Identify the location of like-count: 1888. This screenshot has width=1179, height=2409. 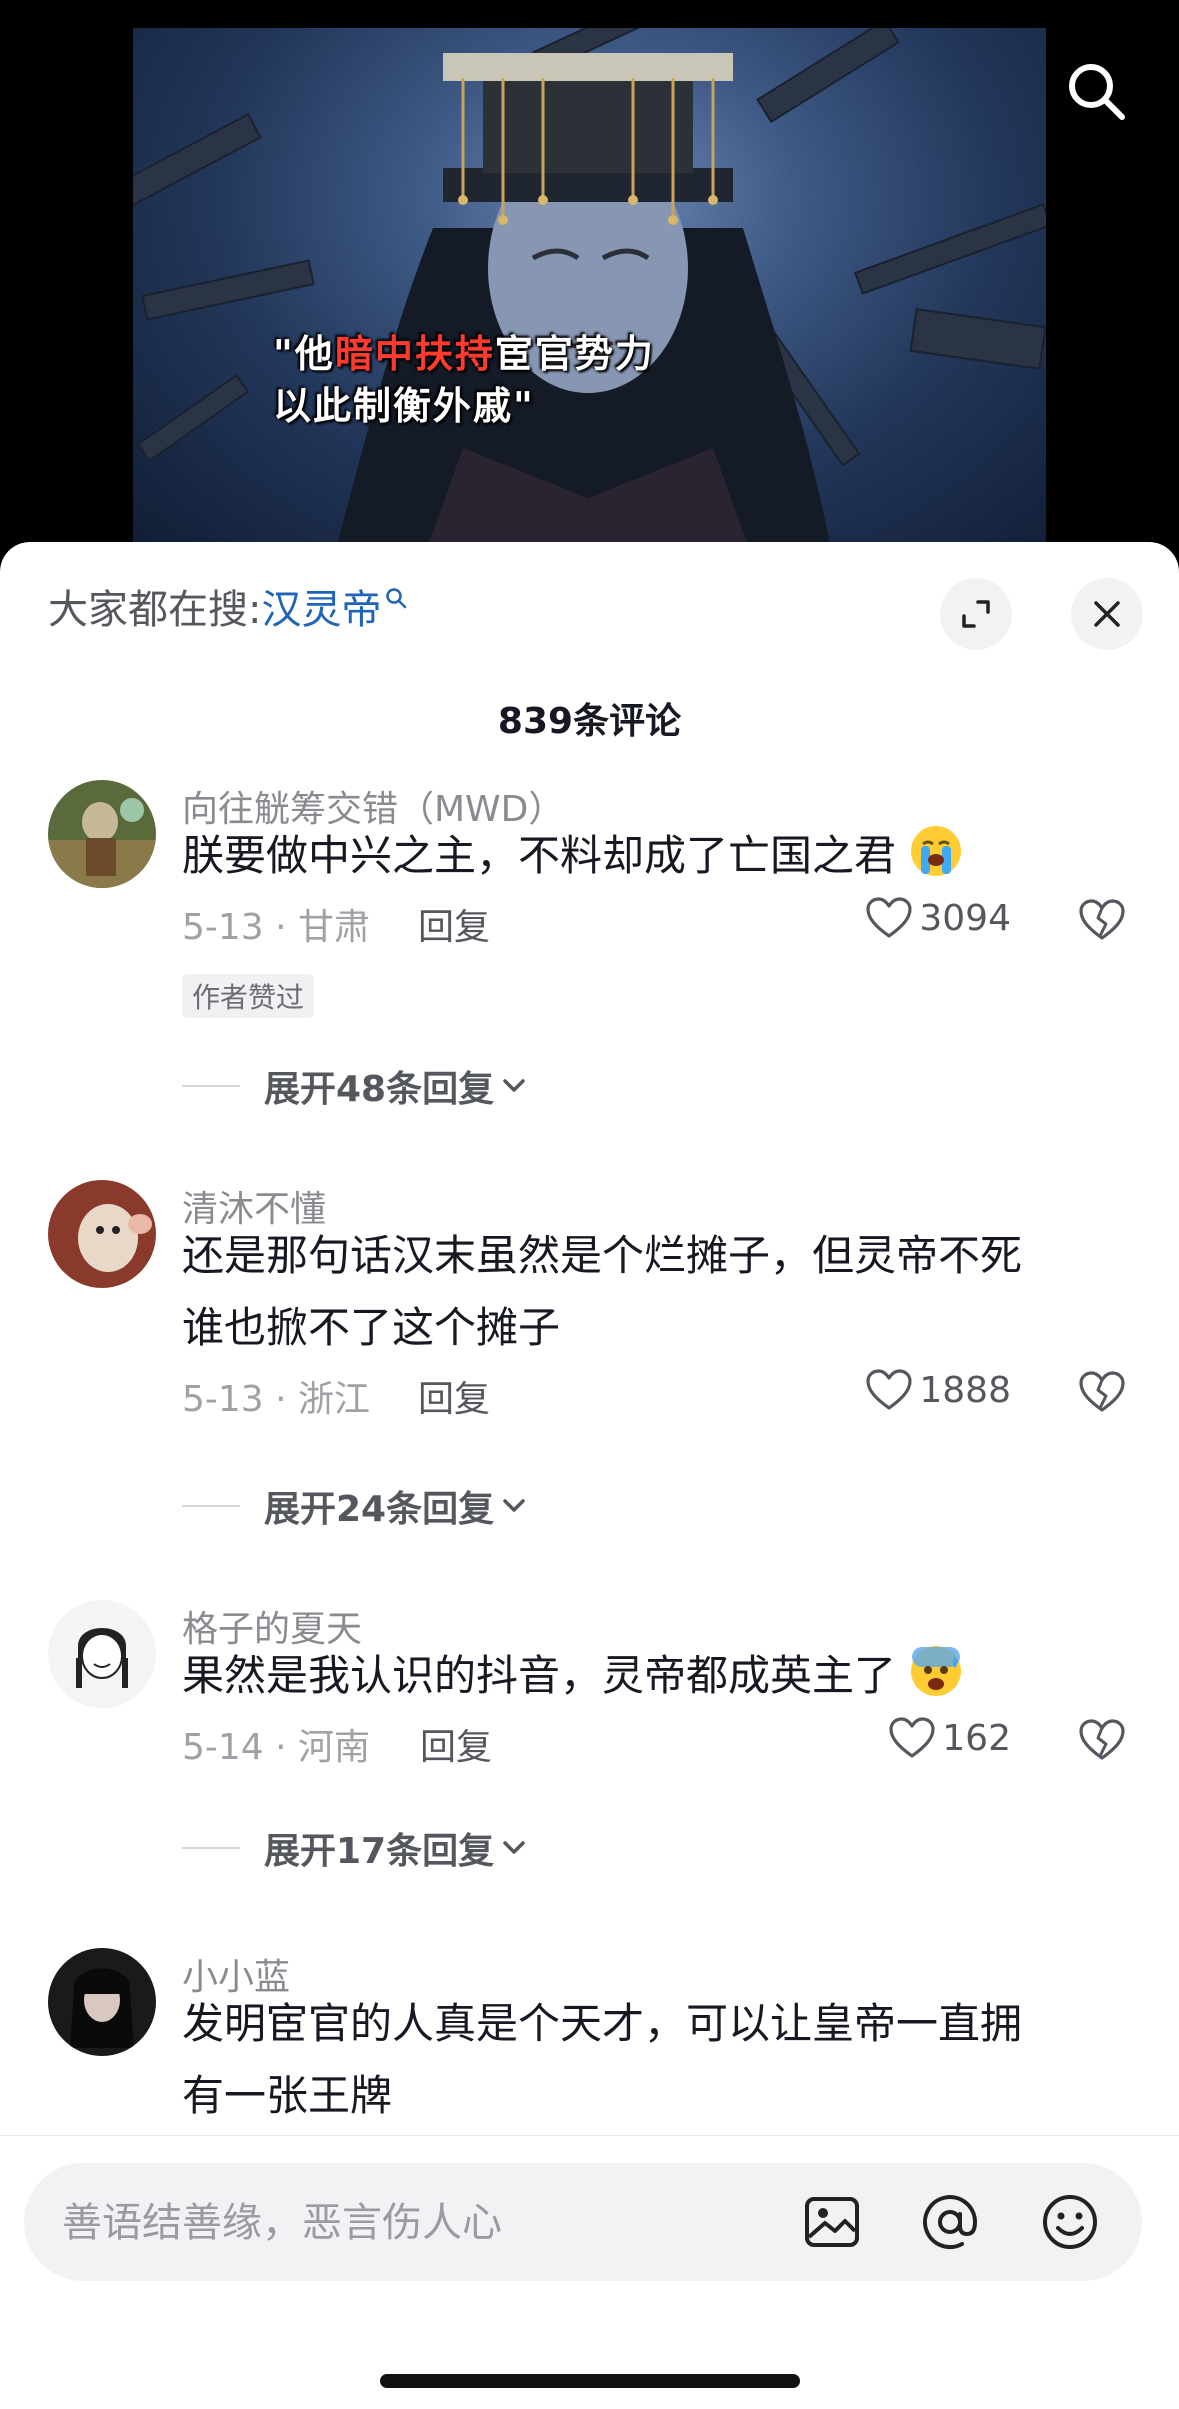
(965, 1390).